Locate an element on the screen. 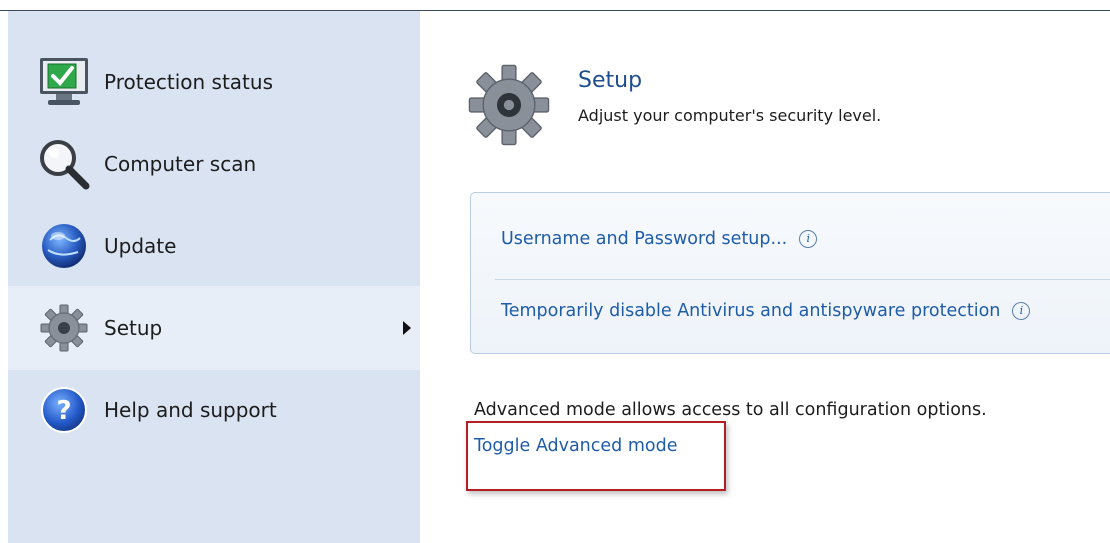  sidebar-item-setup: Setup is located at coordinates (214, 328).